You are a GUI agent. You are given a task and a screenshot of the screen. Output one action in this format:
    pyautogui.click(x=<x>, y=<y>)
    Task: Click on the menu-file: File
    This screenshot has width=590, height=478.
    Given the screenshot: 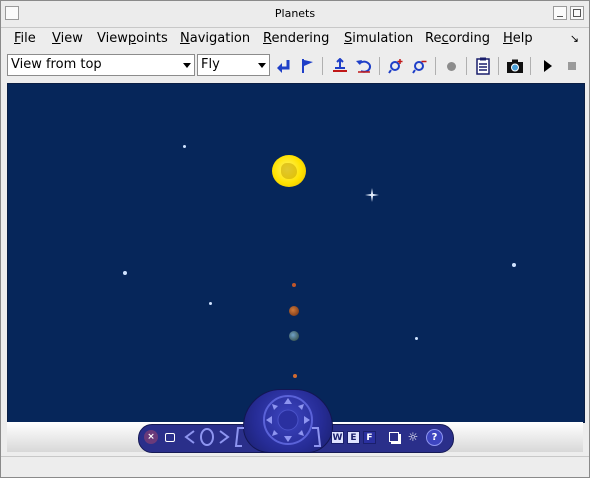 What is the action you would take?
    pyautogui.click(x=25, y=38)
    